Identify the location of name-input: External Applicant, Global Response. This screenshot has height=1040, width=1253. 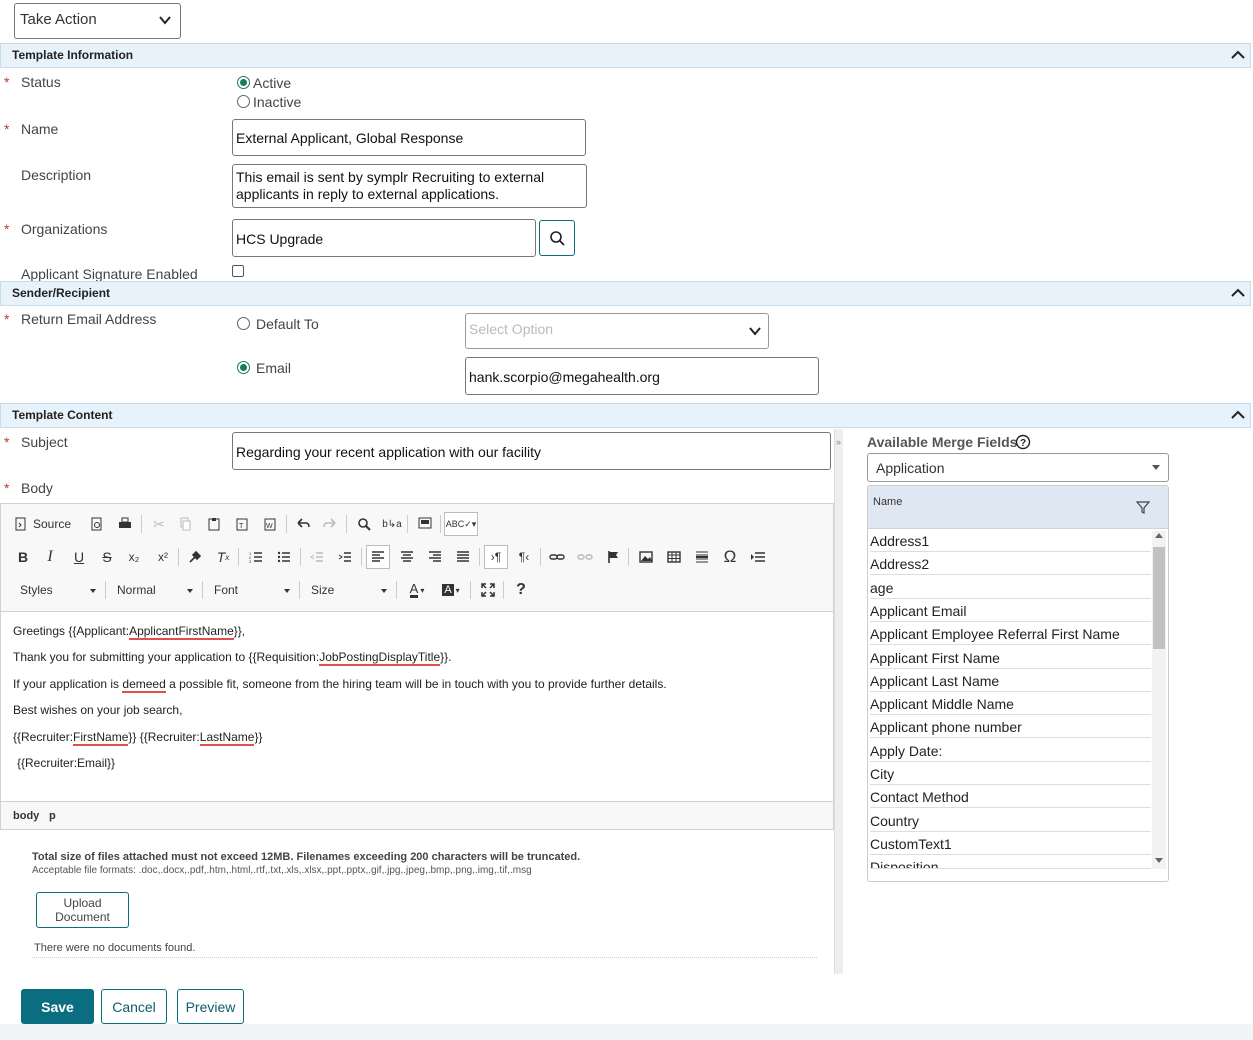
(409, 137).